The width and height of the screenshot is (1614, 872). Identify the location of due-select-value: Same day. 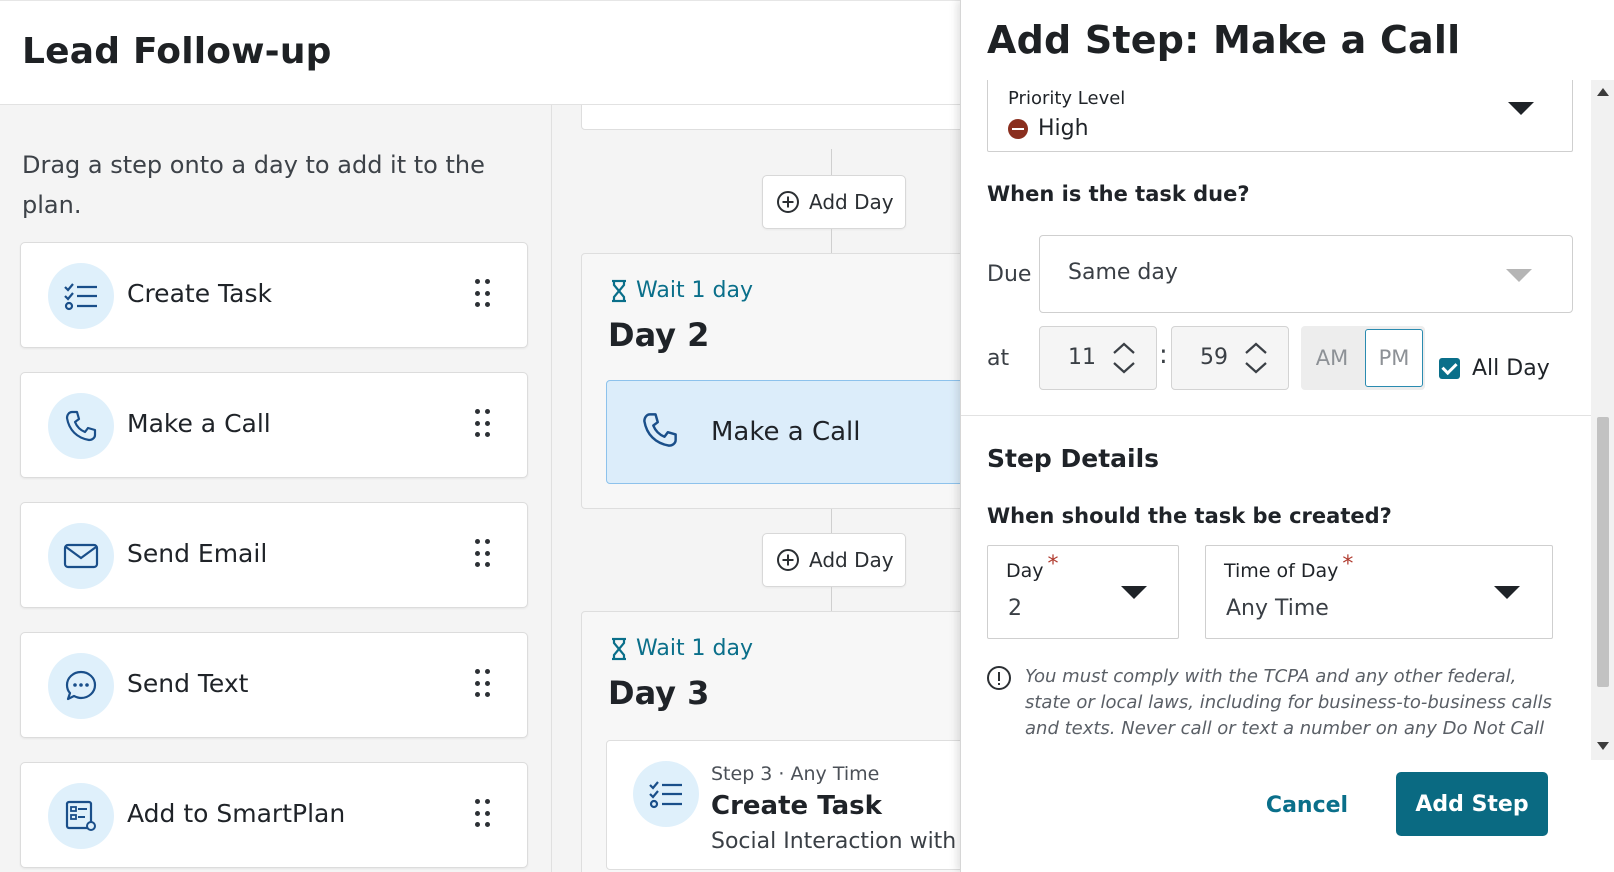
(1123, 272).